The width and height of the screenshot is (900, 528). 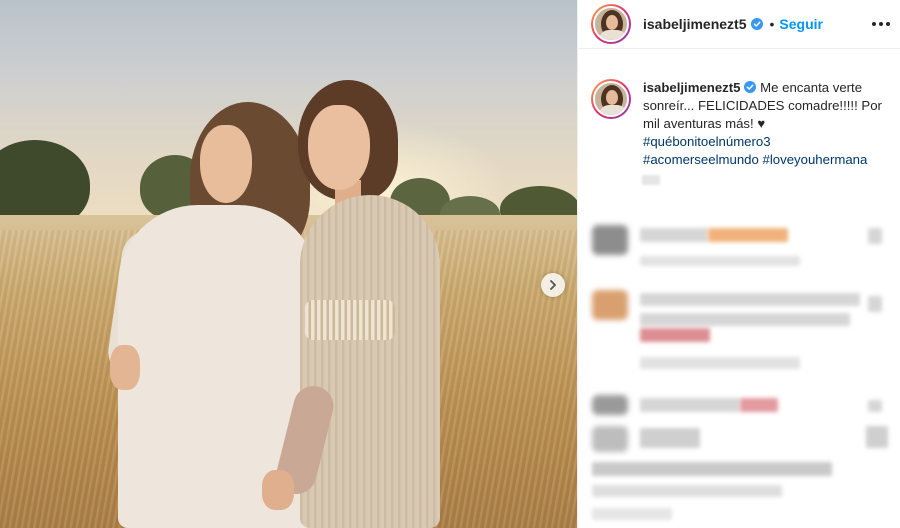 I want to click on next-photo-button, so click(x=553, y=285).